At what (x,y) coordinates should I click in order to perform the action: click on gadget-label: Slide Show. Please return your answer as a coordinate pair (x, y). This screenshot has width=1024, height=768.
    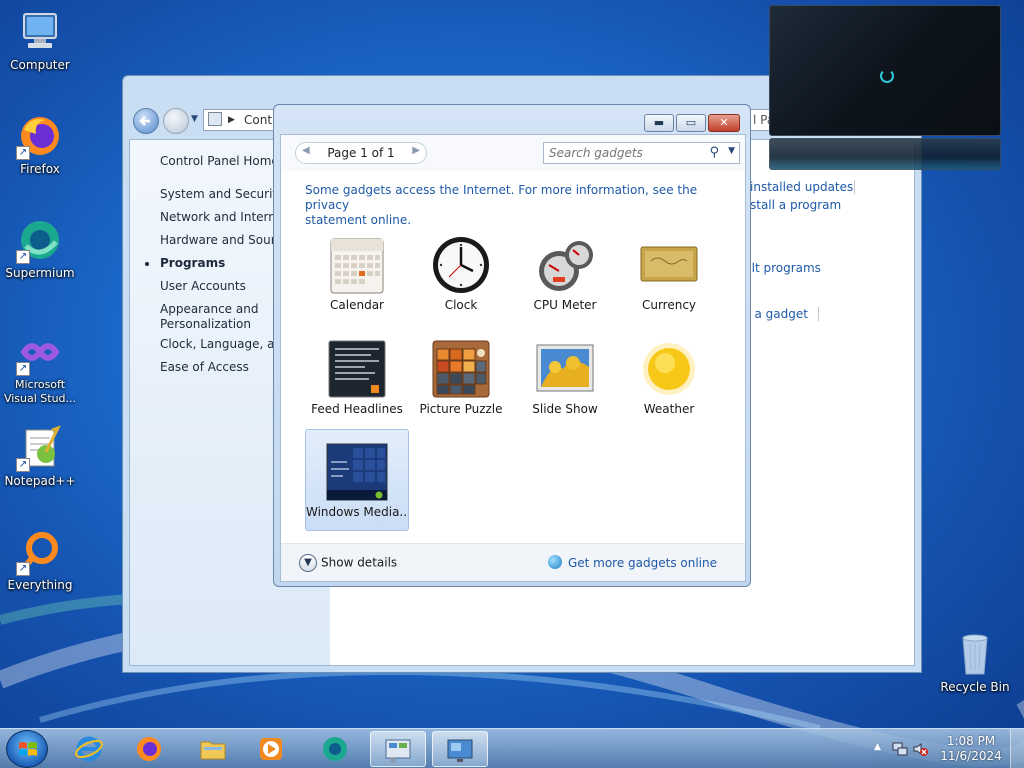
    Looking at the image, I should click on (565, 409).